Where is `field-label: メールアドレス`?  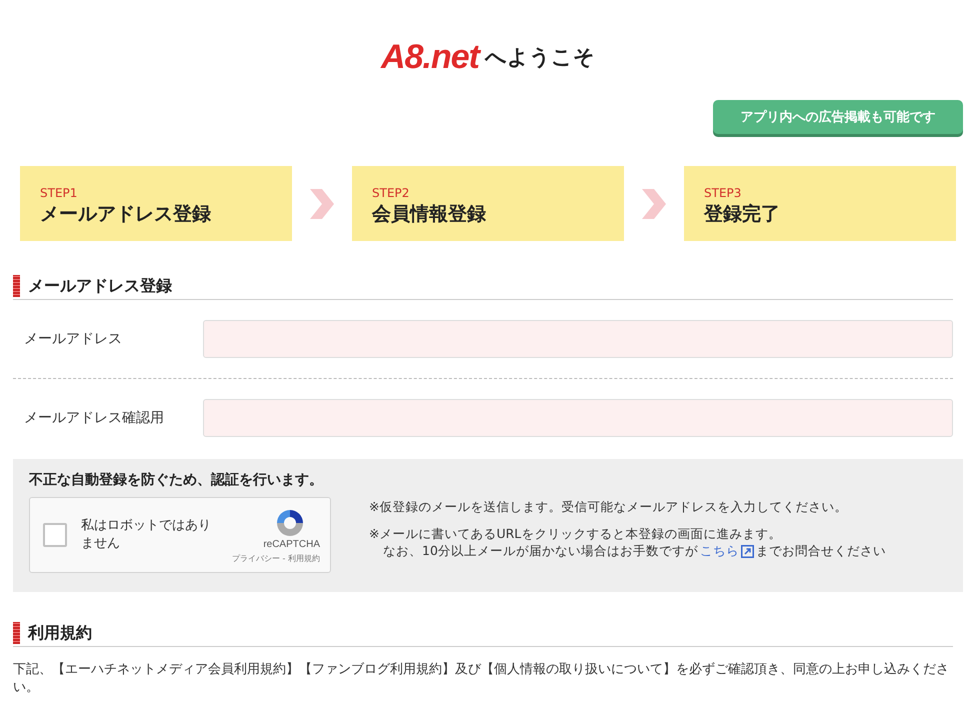 field-label: メールアドレス is located at coordinates (73, 339).